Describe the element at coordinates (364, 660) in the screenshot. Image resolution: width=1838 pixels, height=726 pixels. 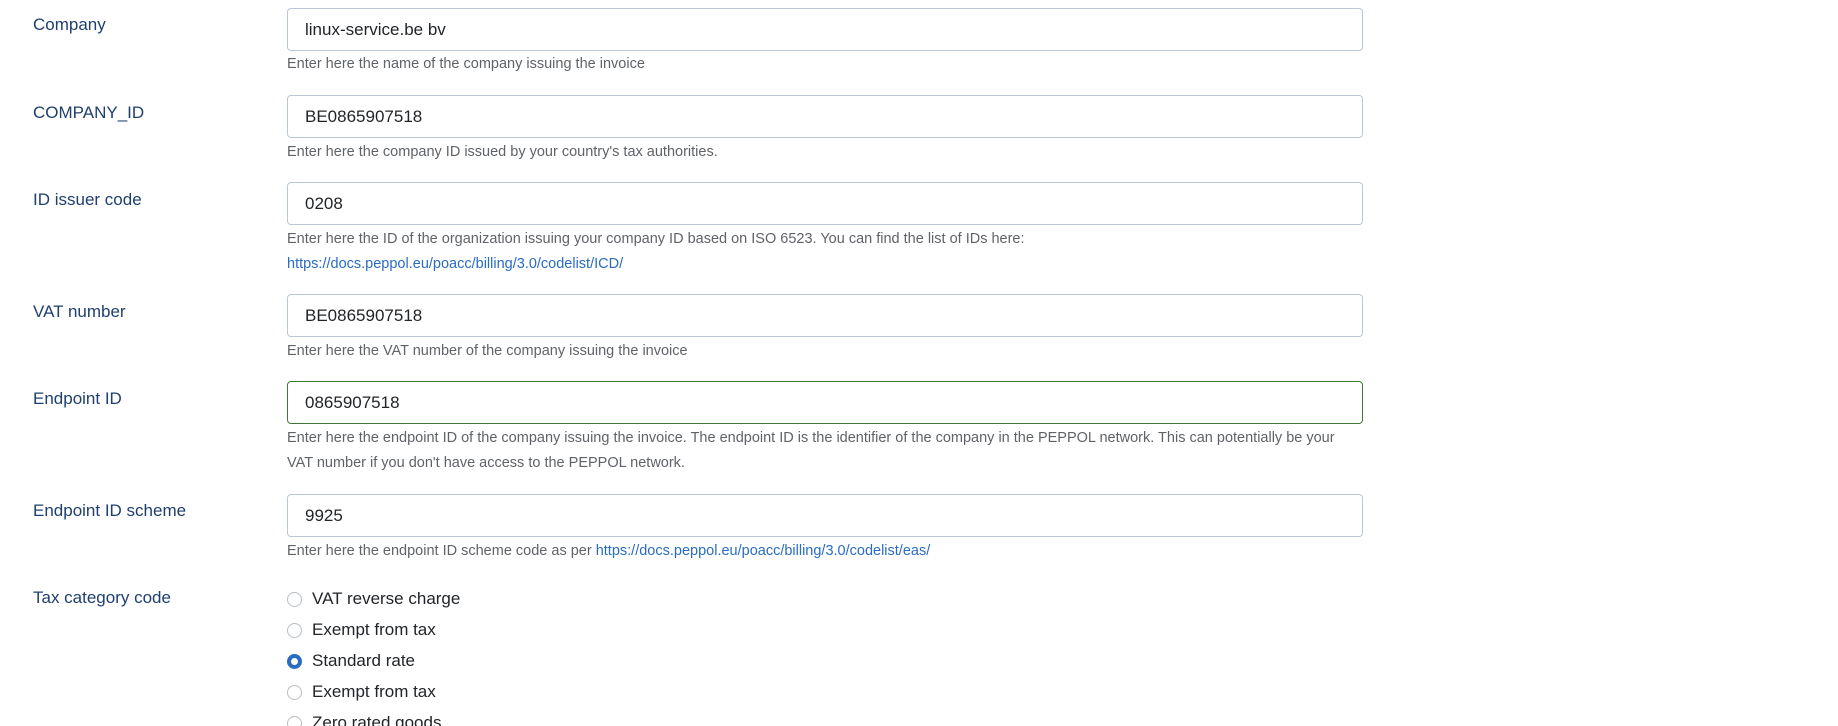
I see `radio-label: Standard rate` at that location.